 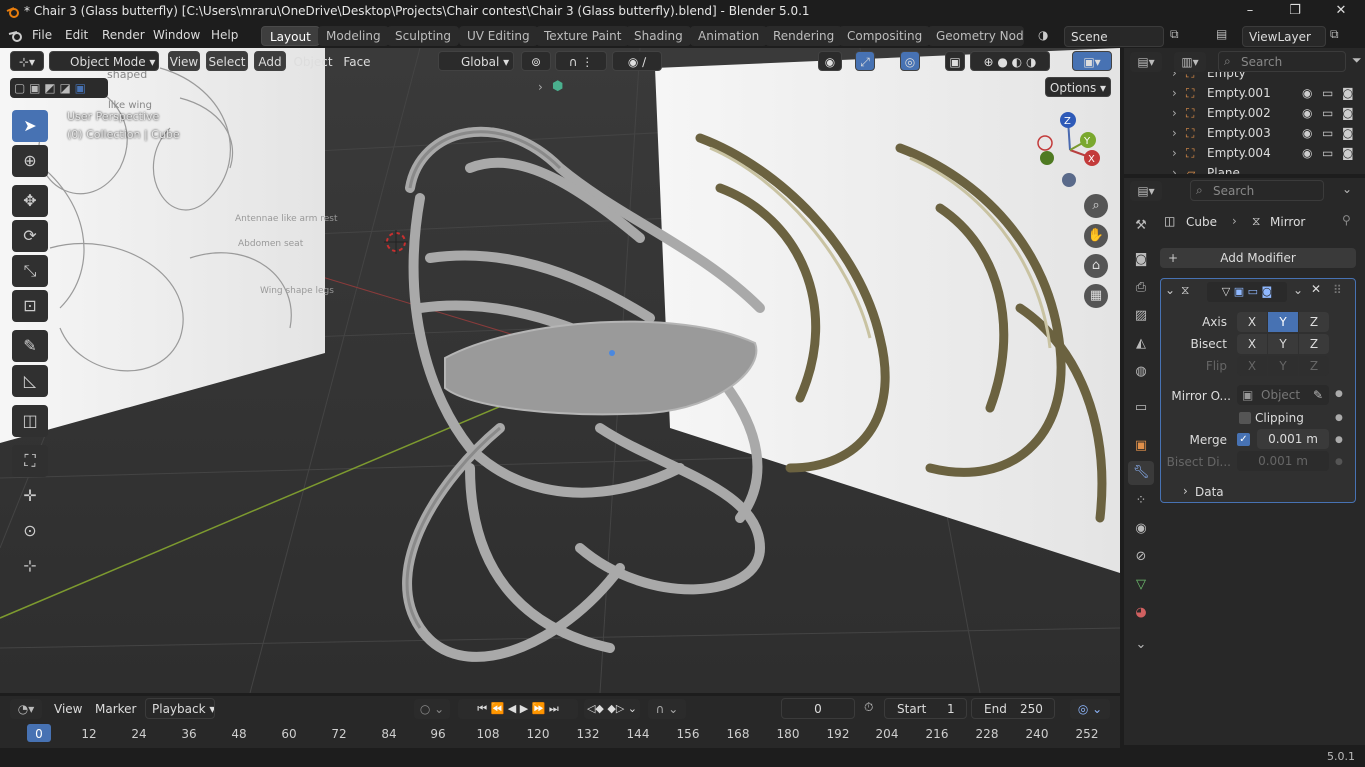 I want to click on scale-tool: ⤡, so click(x=30, y=271).